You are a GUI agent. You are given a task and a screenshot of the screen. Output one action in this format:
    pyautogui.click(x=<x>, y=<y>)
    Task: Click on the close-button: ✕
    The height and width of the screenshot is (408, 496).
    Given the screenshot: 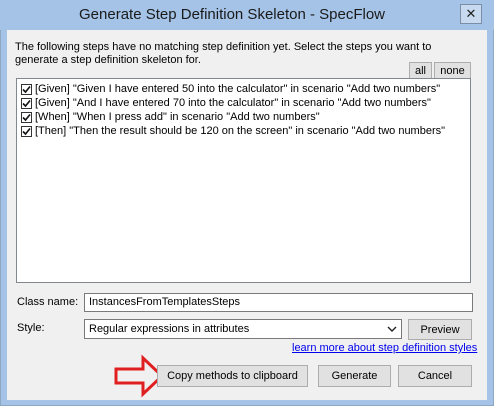 What is the action you would take?
    pyautogui.click(x=471, y=14)
    